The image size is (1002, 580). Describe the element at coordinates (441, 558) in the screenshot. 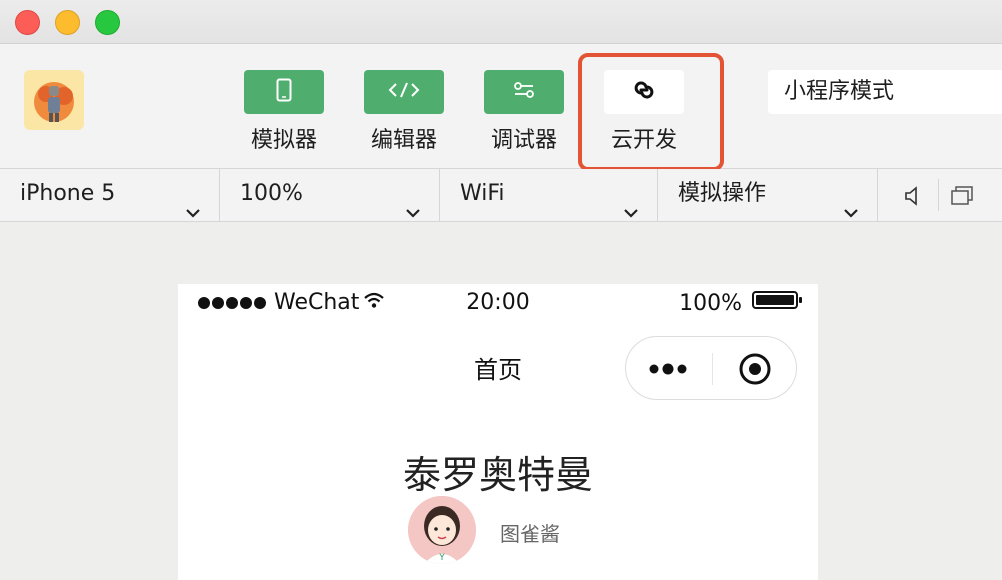

I see `svg-text: Y` at that location.